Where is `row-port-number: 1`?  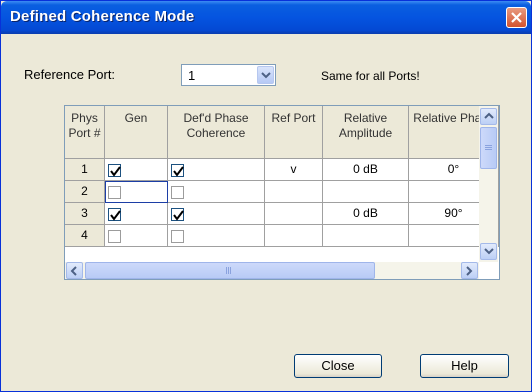
row-port-number: 1 is located at coordinates (85, 170).